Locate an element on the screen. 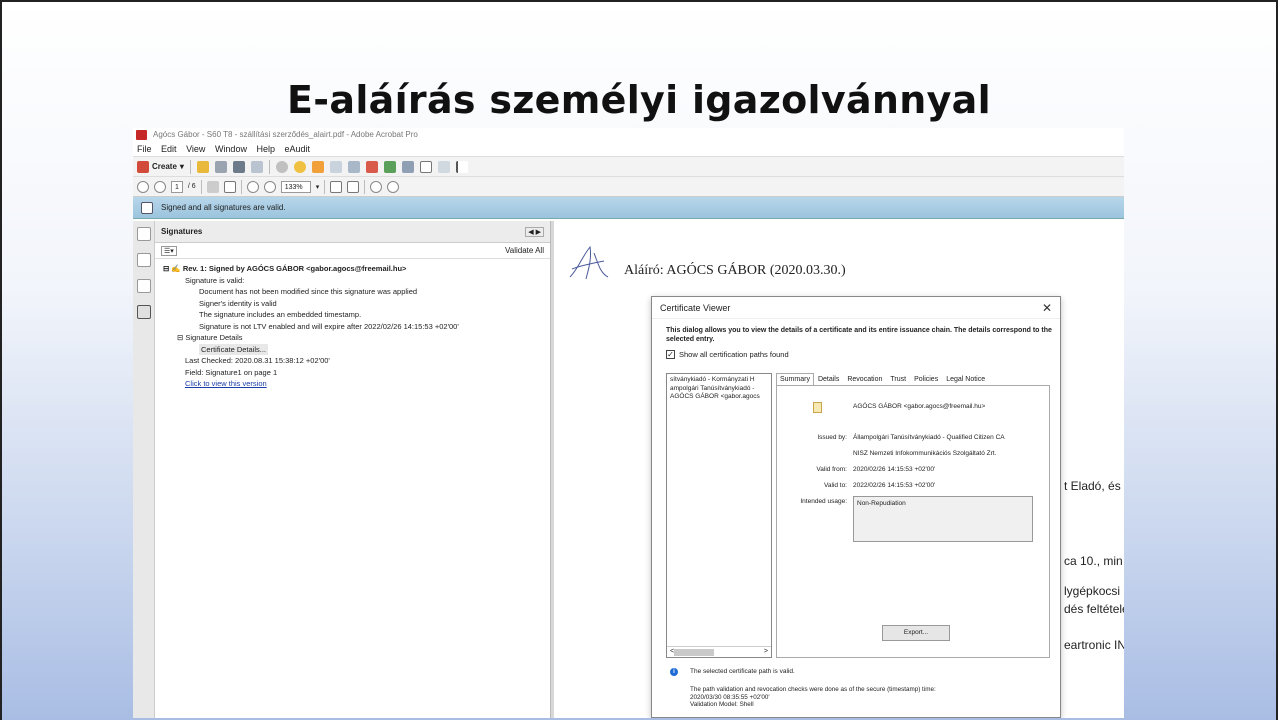 This screenshot has height=720, width=1278. signatures-panel-header: Signatures ◀ ▶ is located at coordinates (352, 232).